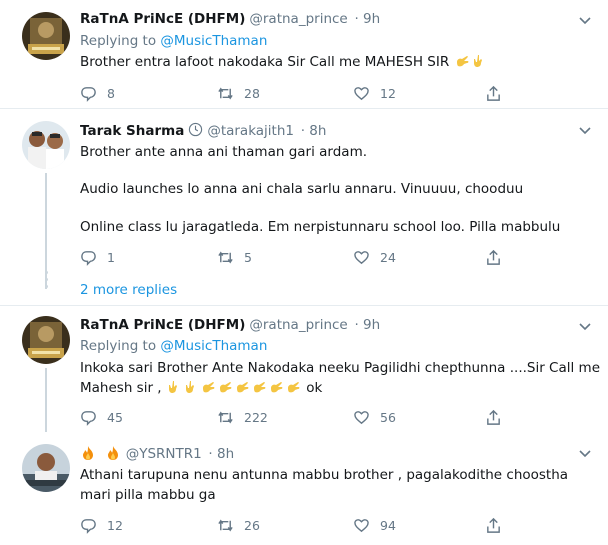  What do you see at coordinates (300, 257) in the screenshot?
I see `tweet-actions: 1 5 24` at bounding box center [300, 257].